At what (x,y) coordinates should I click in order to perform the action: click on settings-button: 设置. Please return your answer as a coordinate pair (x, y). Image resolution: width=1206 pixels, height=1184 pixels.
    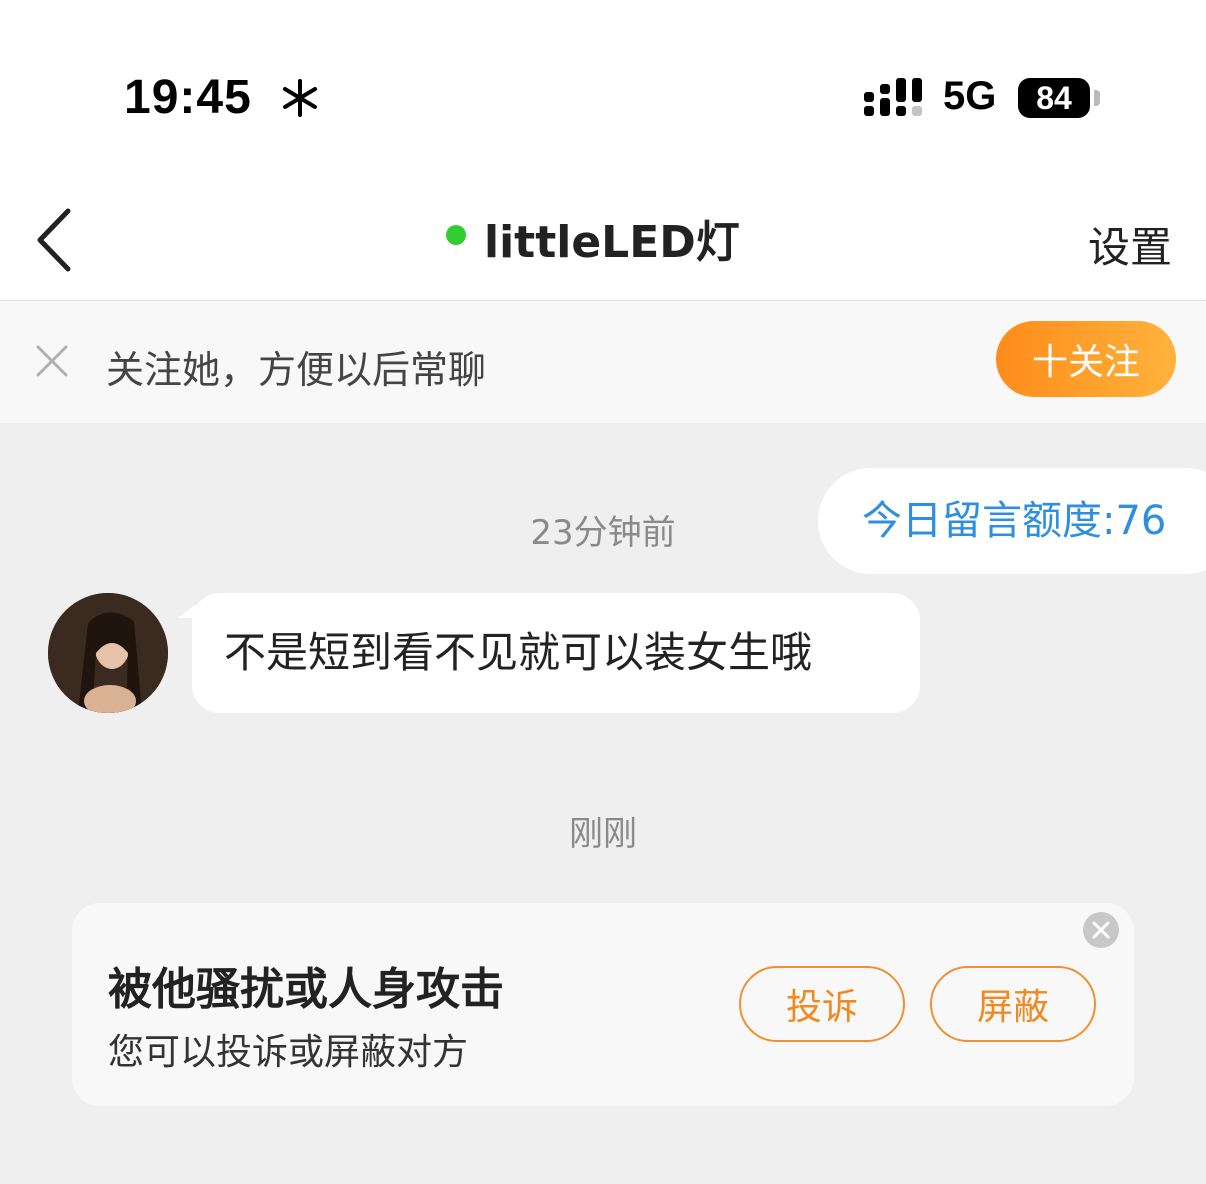
    Looking at the image, I should click on (1130, 244).